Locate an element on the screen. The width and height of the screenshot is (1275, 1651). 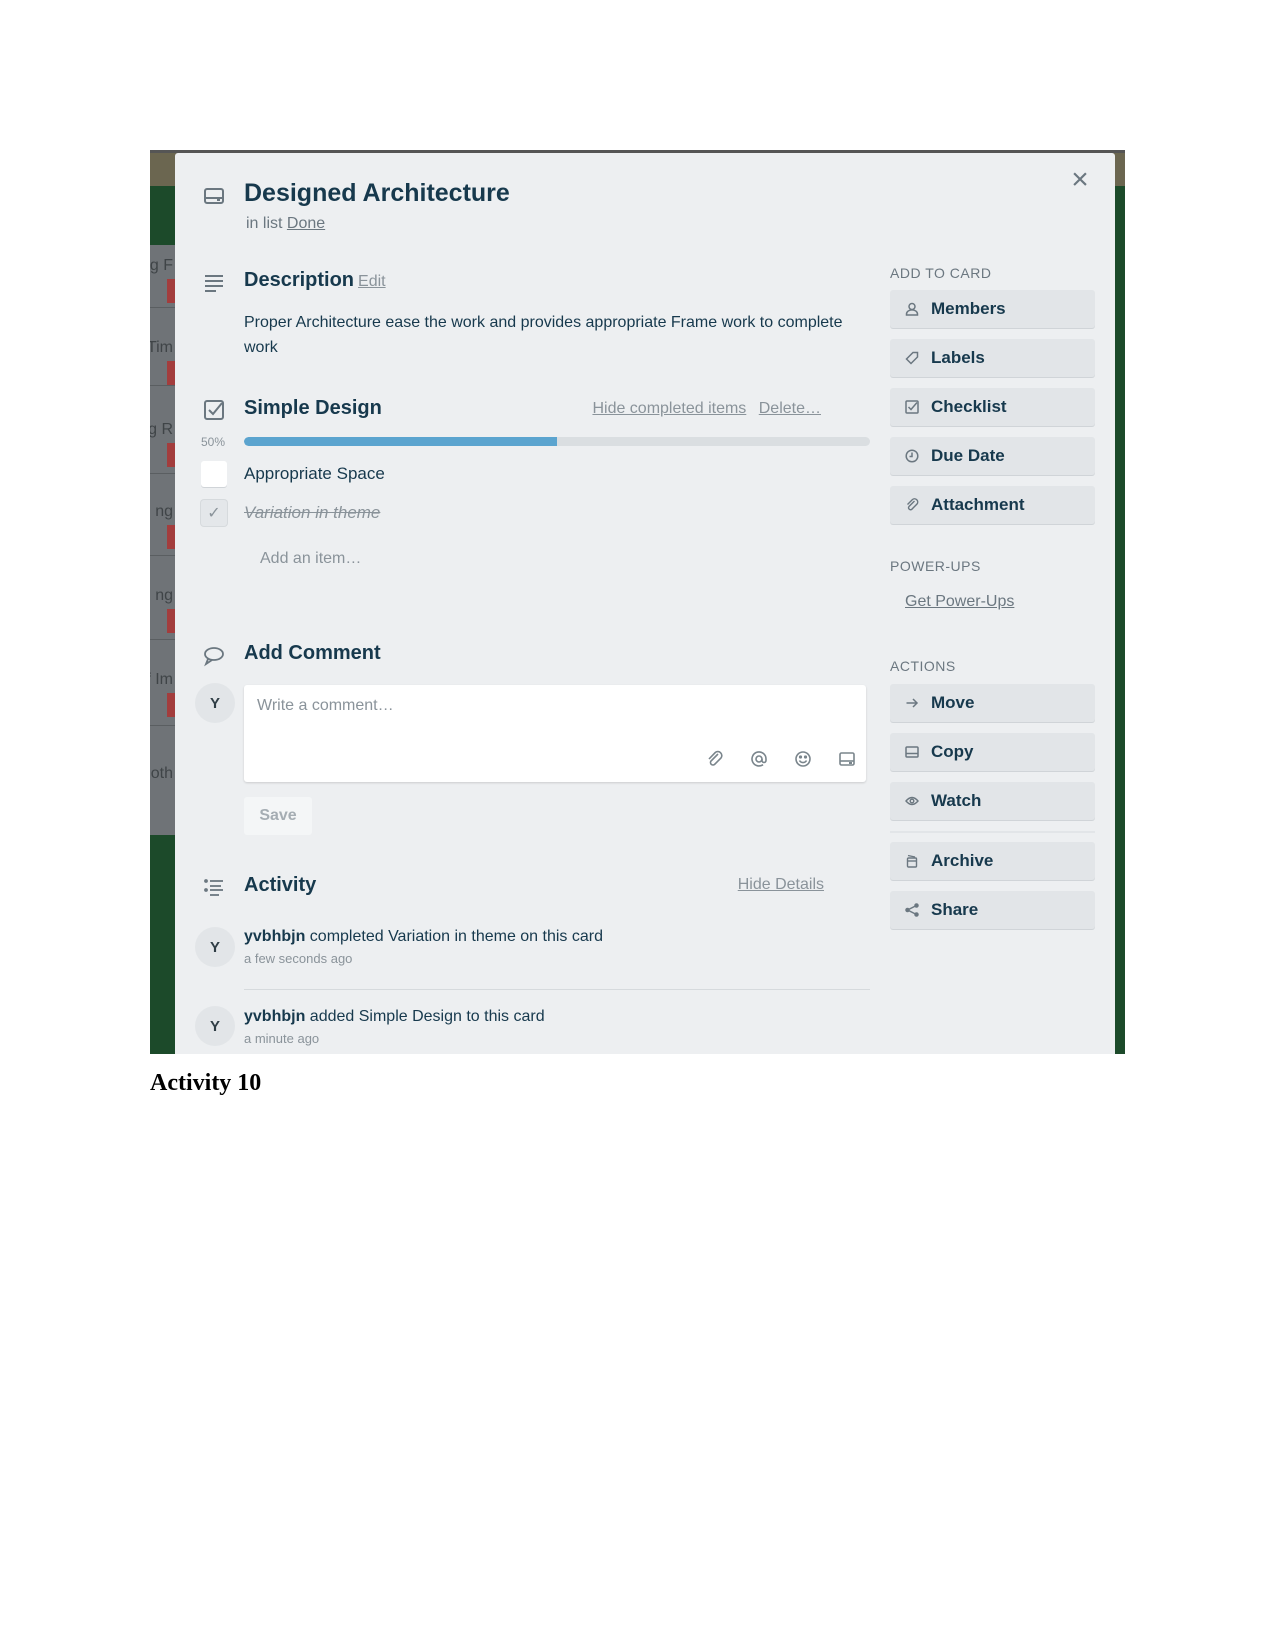
board-card-text: ng R is located at coordinates (161, 429).